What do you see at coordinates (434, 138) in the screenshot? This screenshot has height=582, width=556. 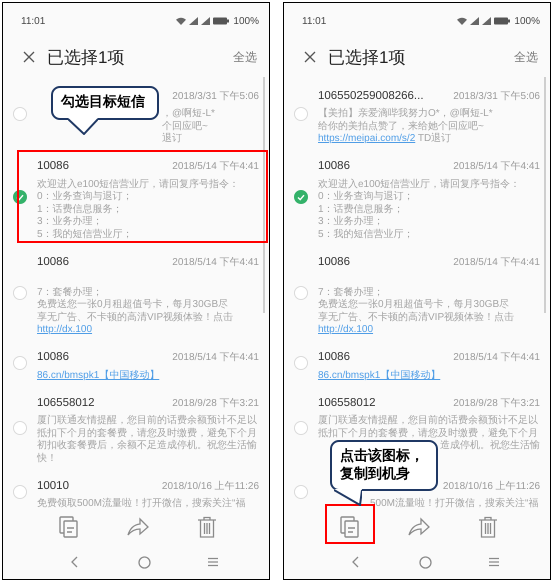 I see `message-text: TD退订` at bounding box center [434, 138].